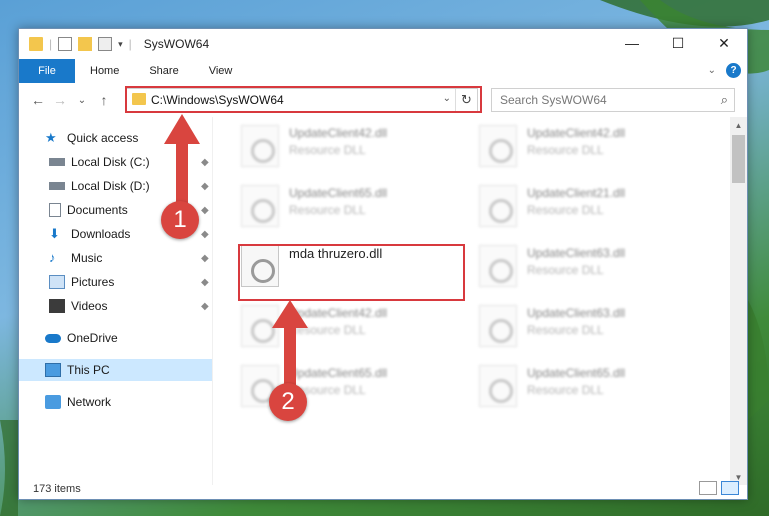 The image size is (769, 516). Describe the element at coordinates (52, 257) in the screenshot. I see `music-icon: ♪` at that location.